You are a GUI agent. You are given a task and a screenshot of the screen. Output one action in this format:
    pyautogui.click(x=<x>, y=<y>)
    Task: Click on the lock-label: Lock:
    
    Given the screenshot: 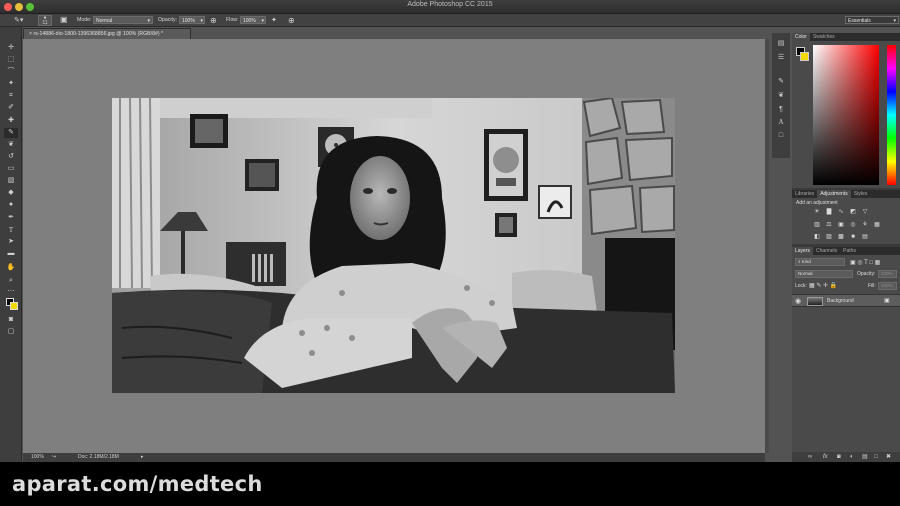 What is the action you would take?
    pyautogui.click(x=801, y=286)
    